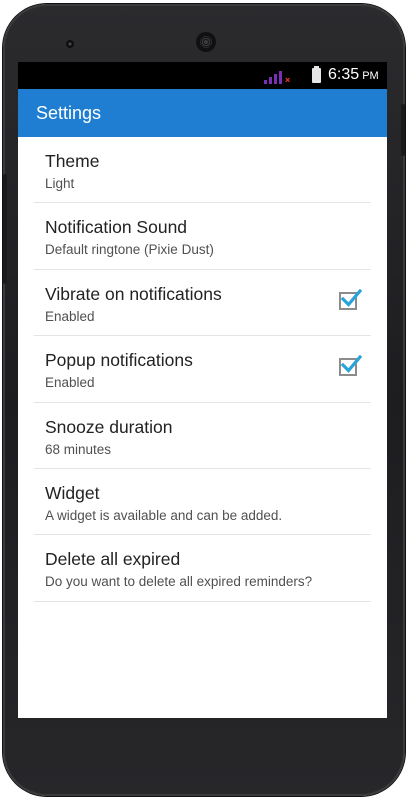  Describe the element at coordinates (202, 75) in the screenshot. I see `status-bar: × 6:35 PM` at that location.